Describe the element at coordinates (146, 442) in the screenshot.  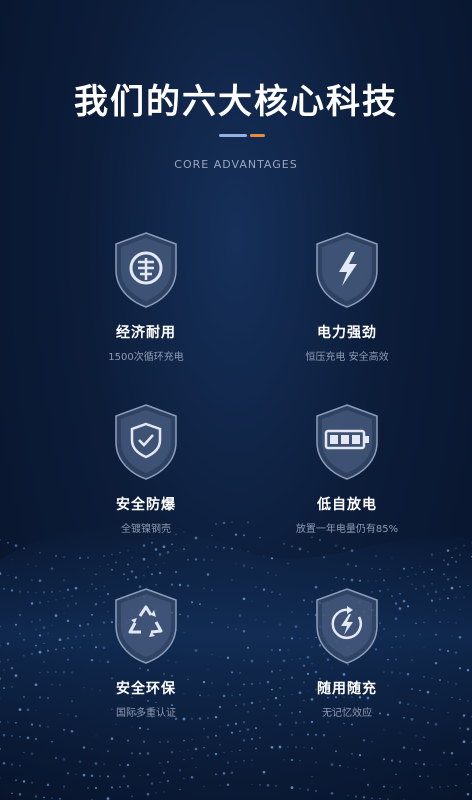
I see `shield-check-icon` at that location.